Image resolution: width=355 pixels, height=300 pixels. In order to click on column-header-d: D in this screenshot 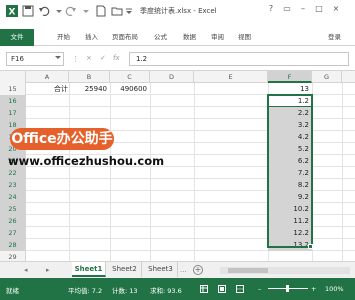, I will do `click(172, 77)`.